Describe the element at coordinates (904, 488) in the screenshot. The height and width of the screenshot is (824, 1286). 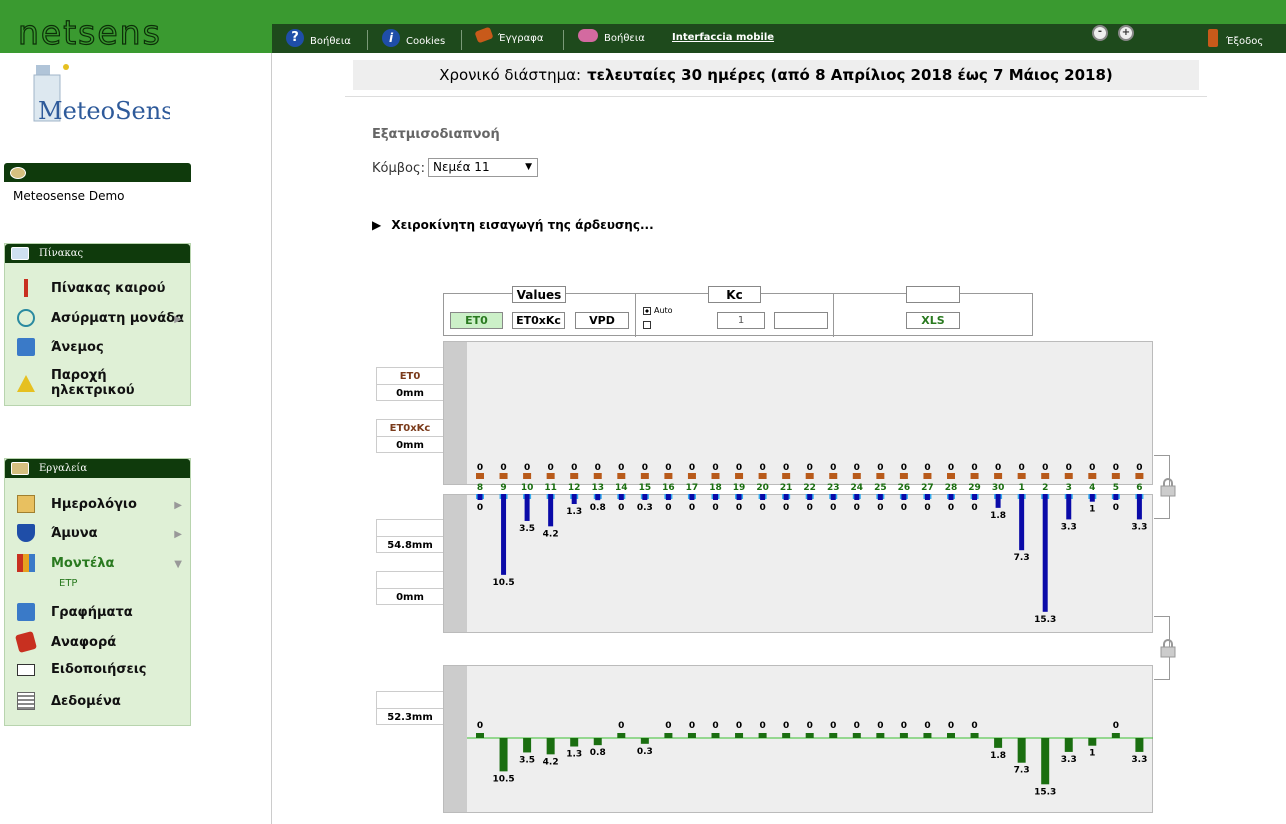
I see `x-tick-label: 26` at that location.